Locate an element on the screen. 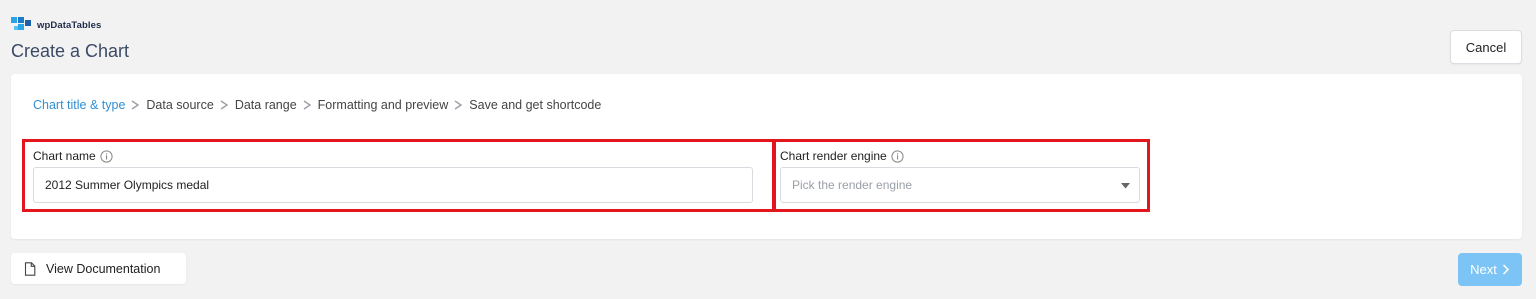 The width and height of the screenshot is (1536, 299). step-chart-title-type: Chart title & type is located at coordinates (79, 105).